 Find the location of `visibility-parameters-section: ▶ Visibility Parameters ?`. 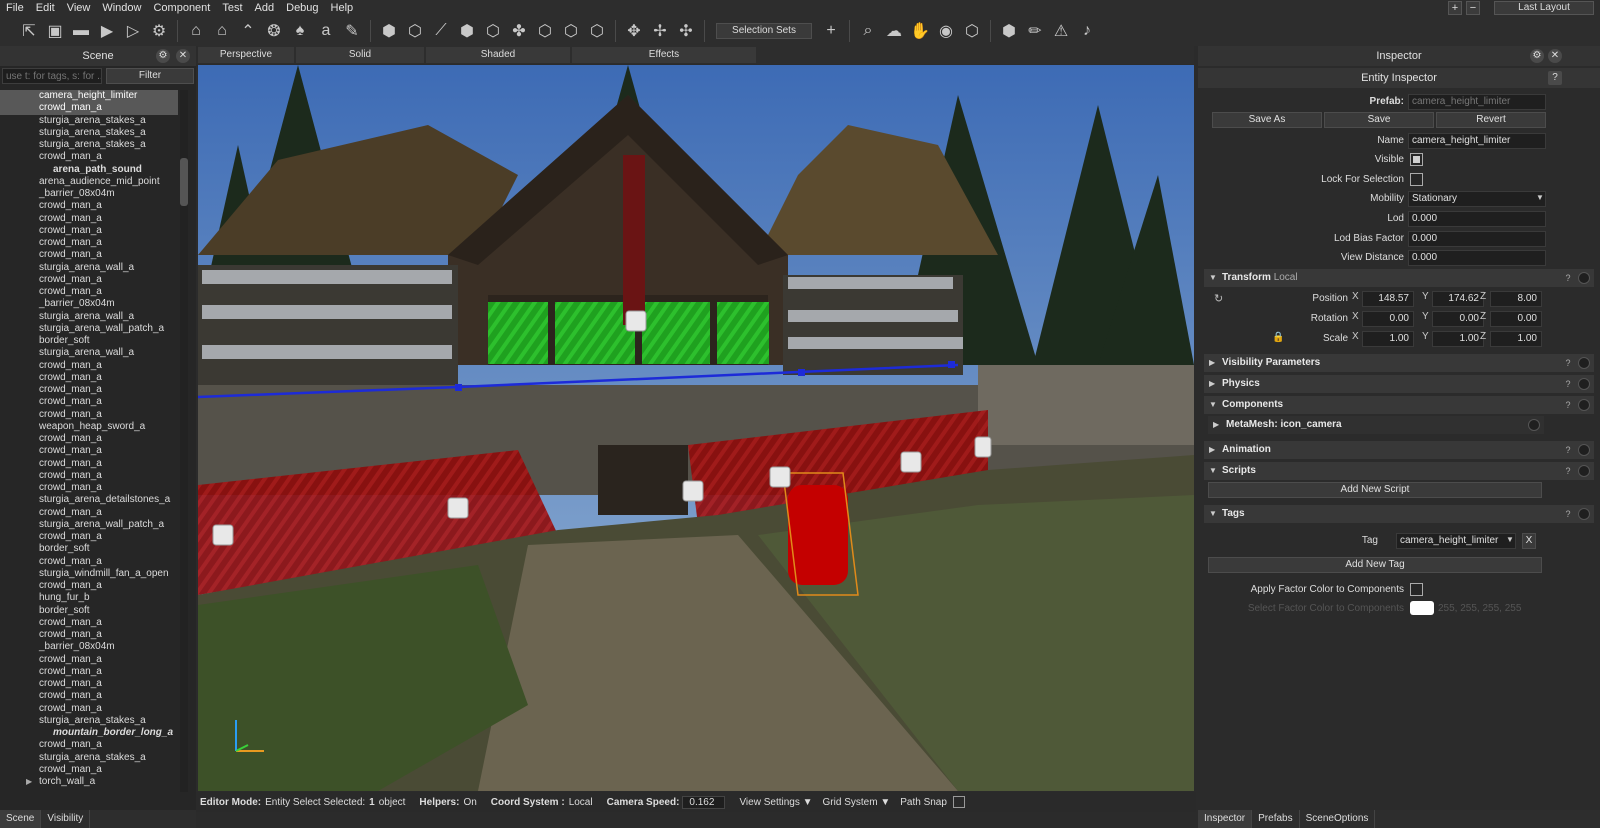

visibility-parameters-section: ▶ Visibility Parameters ? is located at coordinates (1399, 363).